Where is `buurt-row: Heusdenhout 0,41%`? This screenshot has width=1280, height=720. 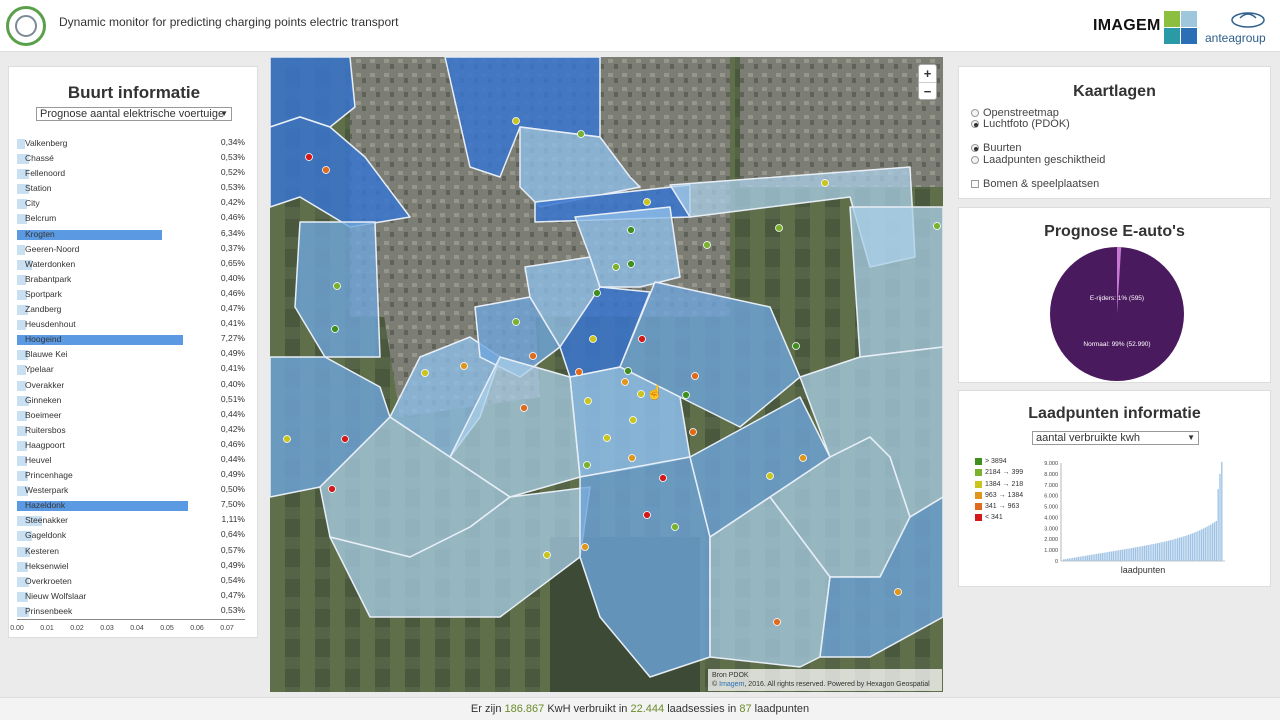 buurt-row: Heusdenhout 0,41% is located at coordinates (131, 325).